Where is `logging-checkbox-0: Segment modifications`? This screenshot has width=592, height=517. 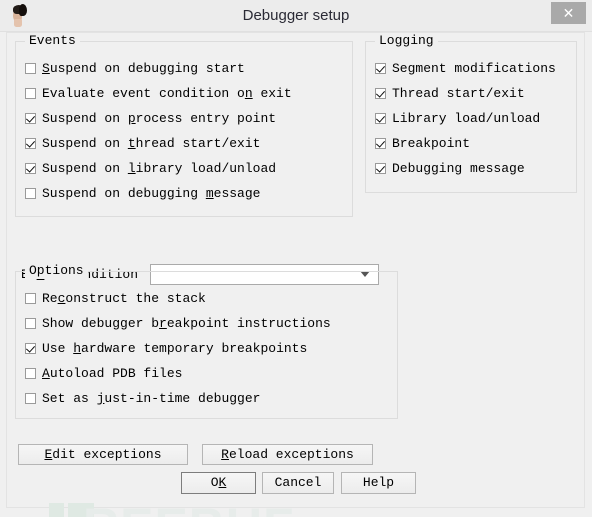
logging-checkbox-0: Segment modifications is located at coordinates (465, 68).